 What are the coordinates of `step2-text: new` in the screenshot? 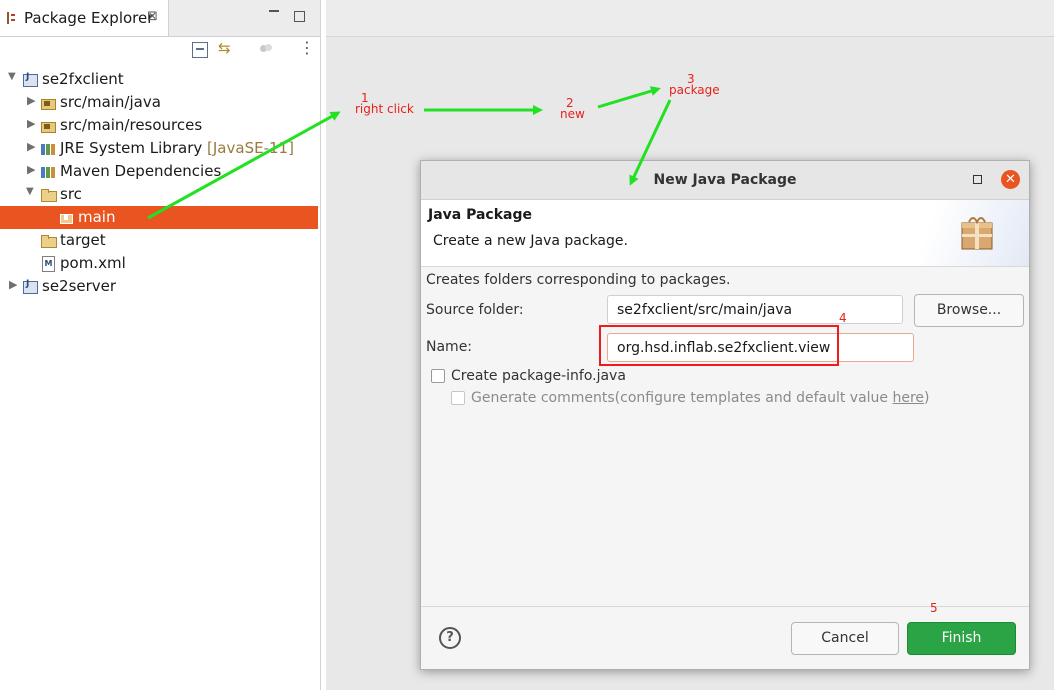 It's located at (572, 114).